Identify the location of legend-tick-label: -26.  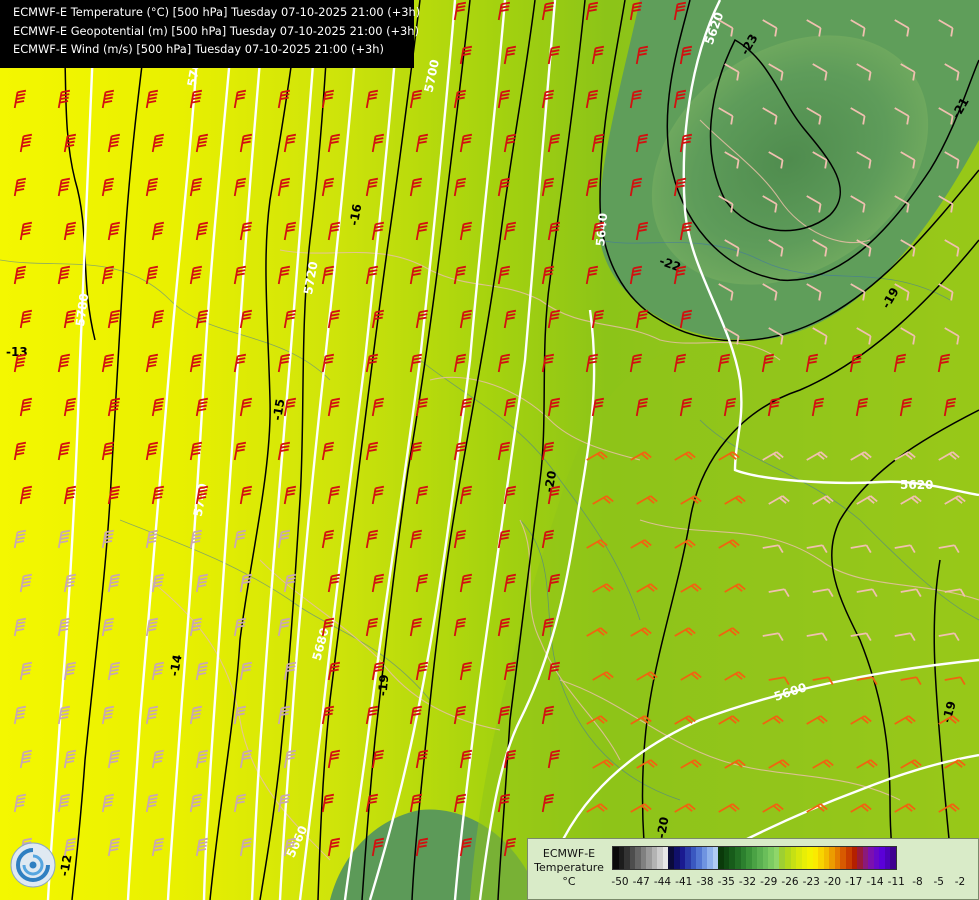
(790, 882).